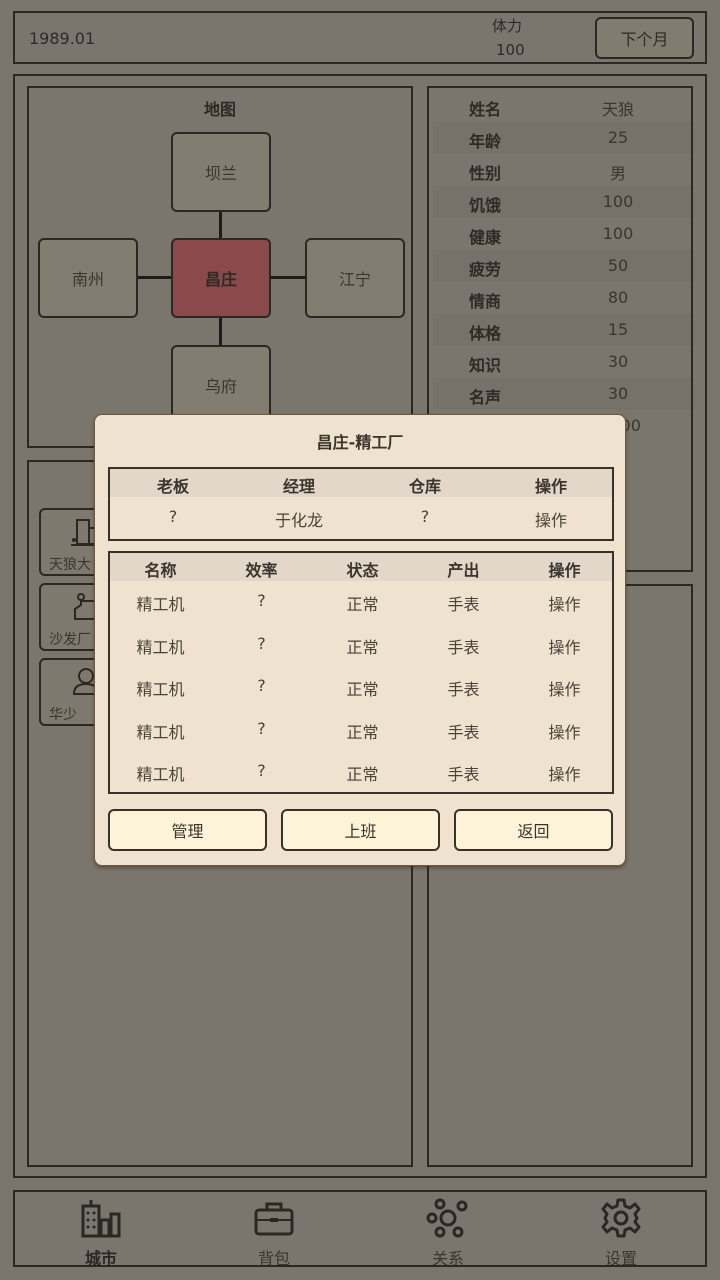  I want to click on city-current: 昌庄, so click(221, 278).